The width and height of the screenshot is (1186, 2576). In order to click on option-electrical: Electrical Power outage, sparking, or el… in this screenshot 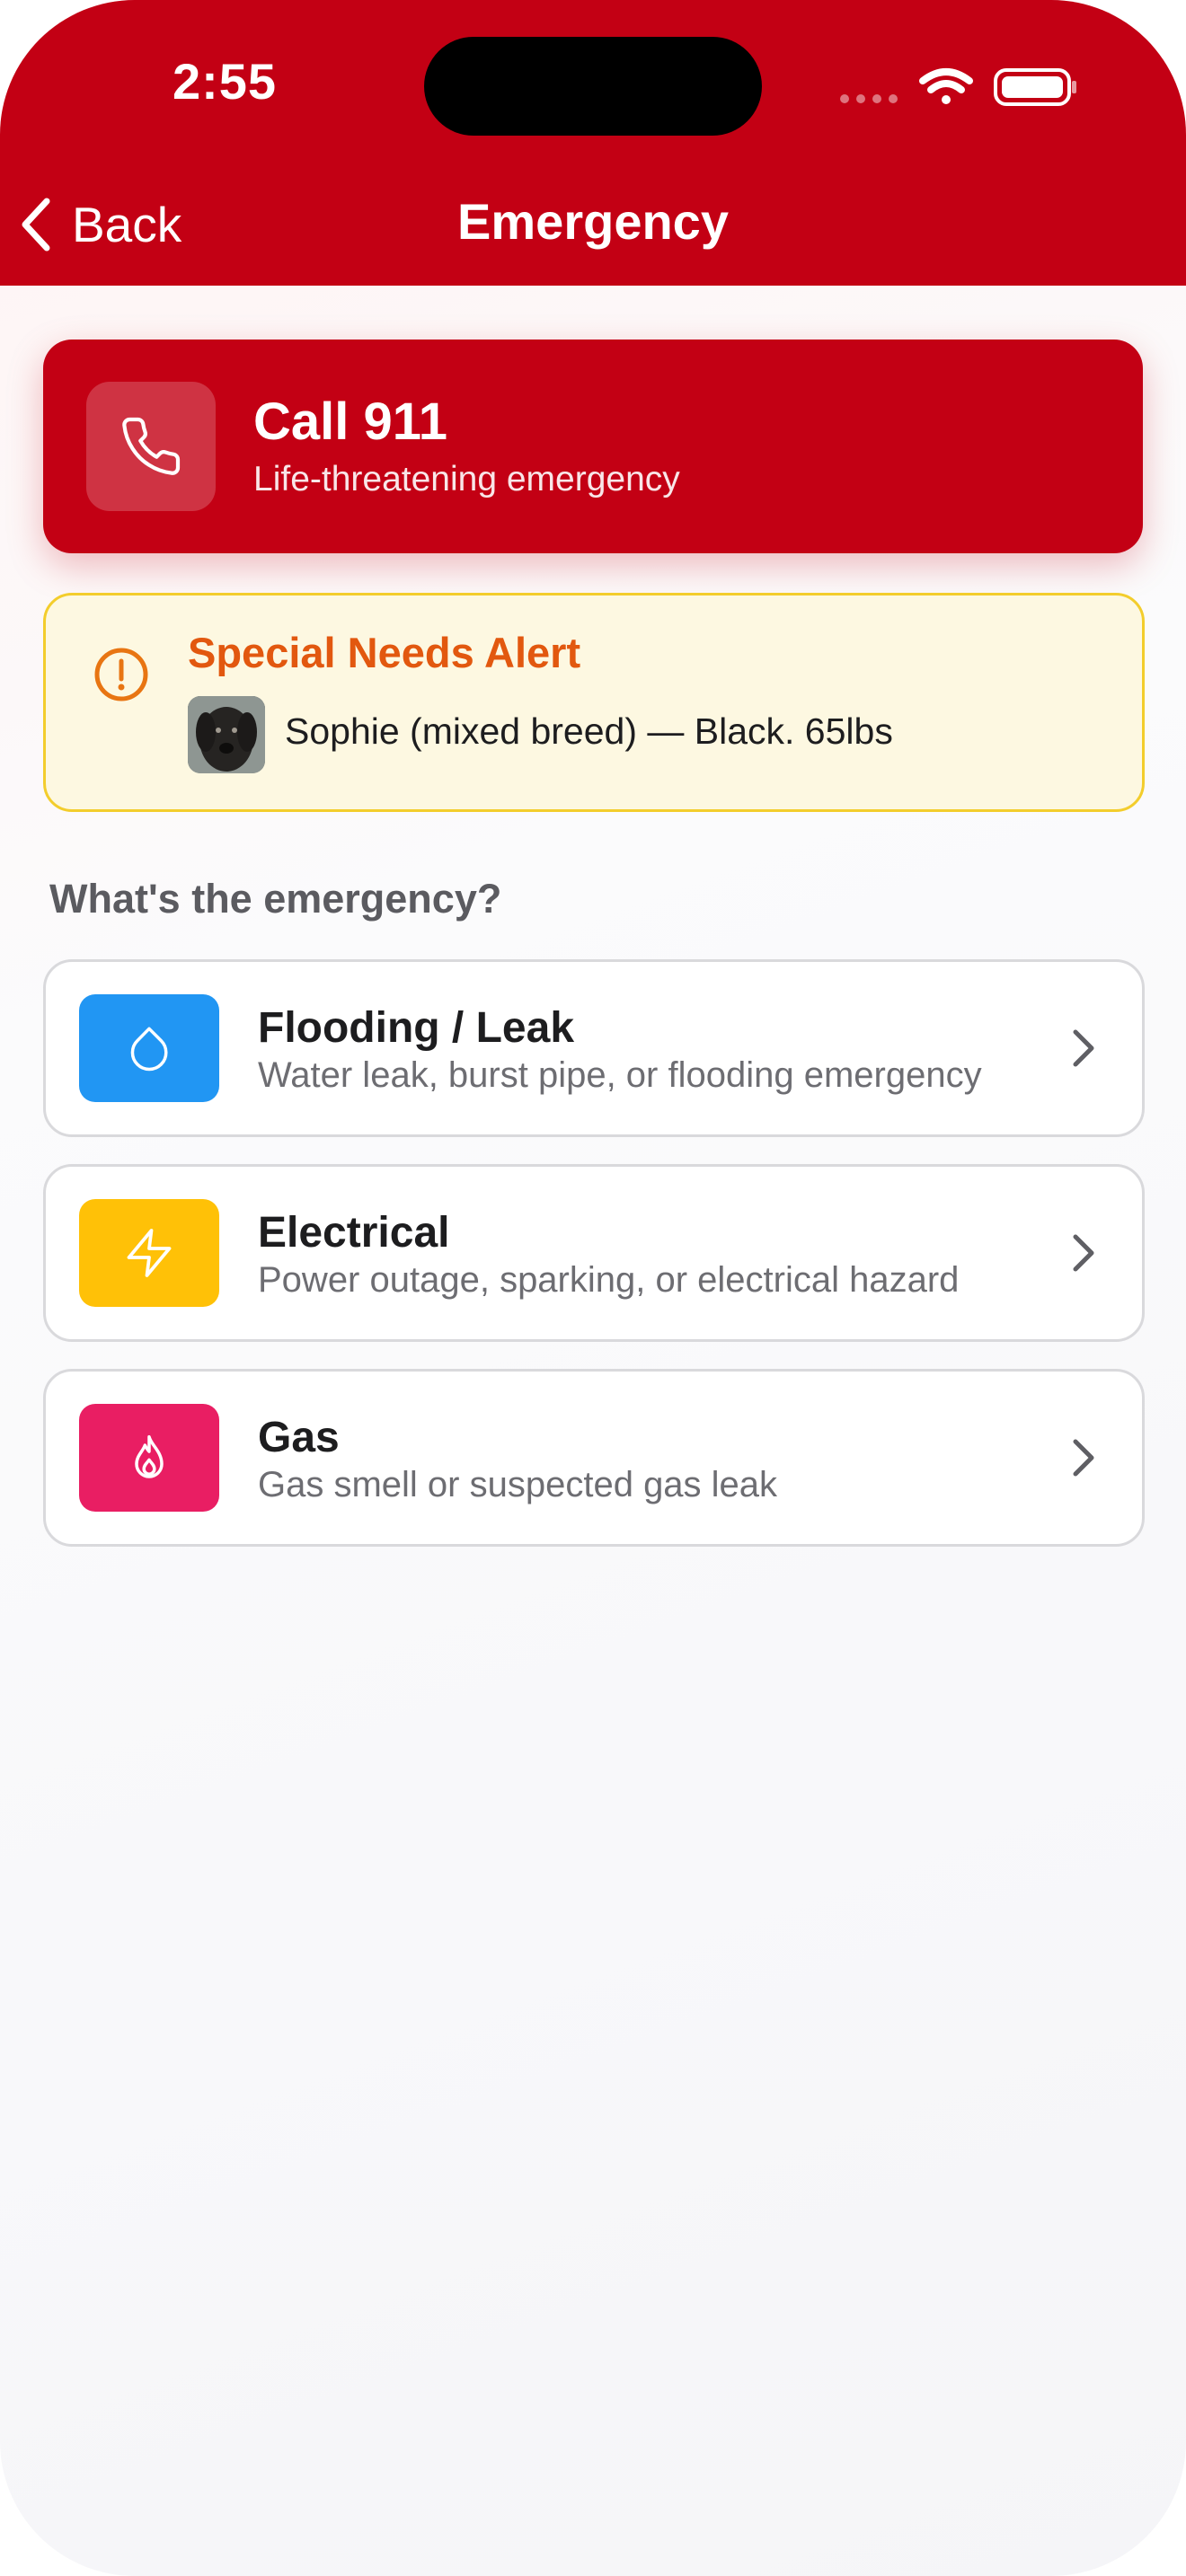, I will do `click(594, 1253)`.